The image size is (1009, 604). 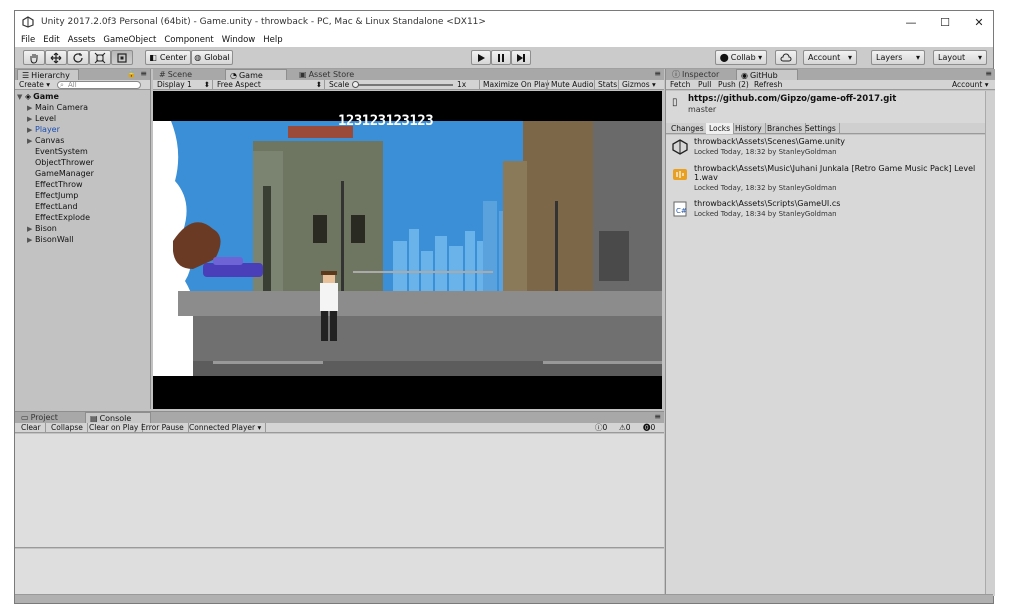 I want to click on pivot-center-button: ◧ Center, so click(x=168, y=57).